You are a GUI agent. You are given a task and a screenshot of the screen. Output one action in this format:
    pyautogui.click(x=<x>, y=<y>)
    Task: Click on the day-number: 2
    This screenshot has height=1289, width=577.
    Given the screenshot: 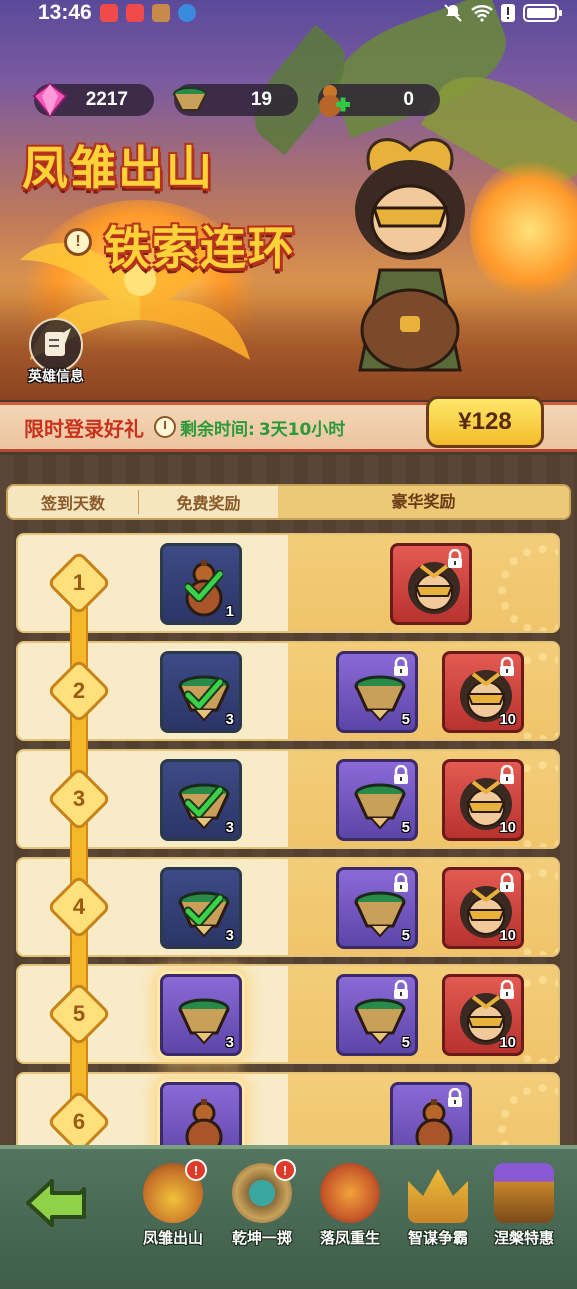 What is the action you would take?
    pyautogui.click(x=79, y=690)
    